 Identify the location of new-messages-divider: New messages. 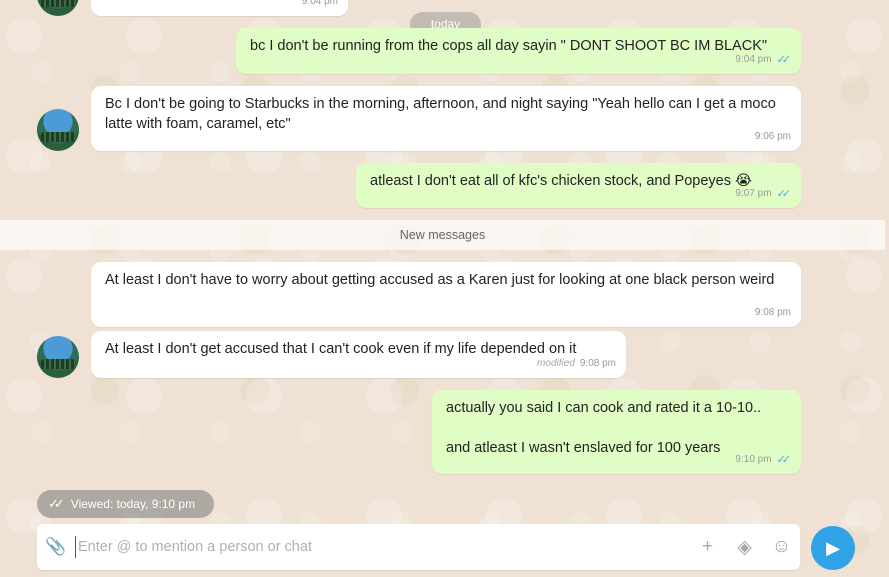
(442, 235).